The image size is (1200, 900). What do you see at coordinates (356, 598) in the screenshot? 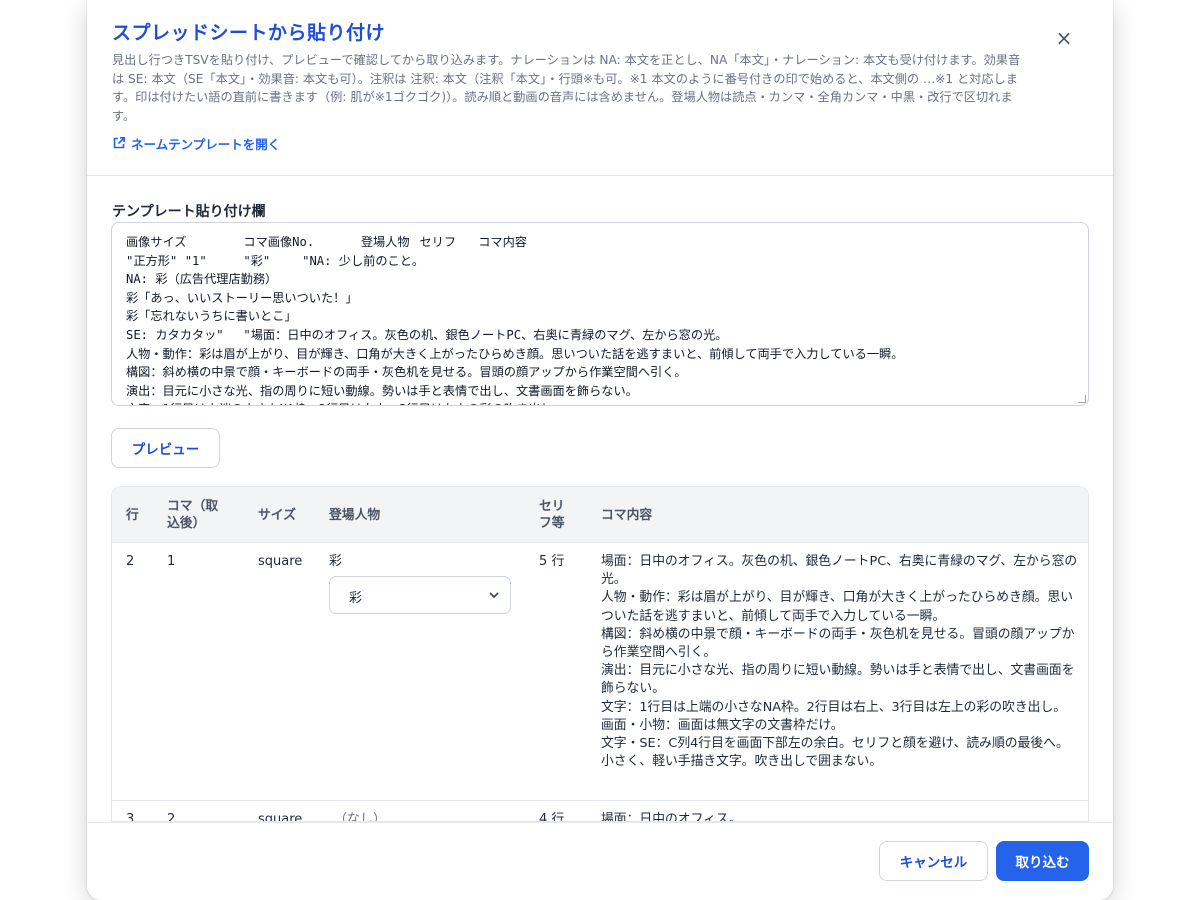
I see `character-select-value: 彩` at bounding box center [356, 598].